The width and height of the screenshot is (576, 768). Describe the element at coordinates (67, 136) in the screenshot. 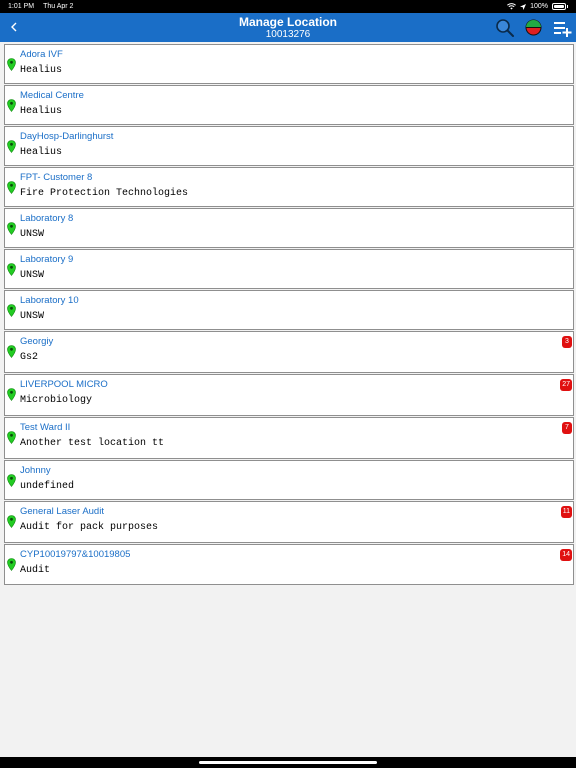

I see `location-name: DayHosp-Darlinghurst` at that location.